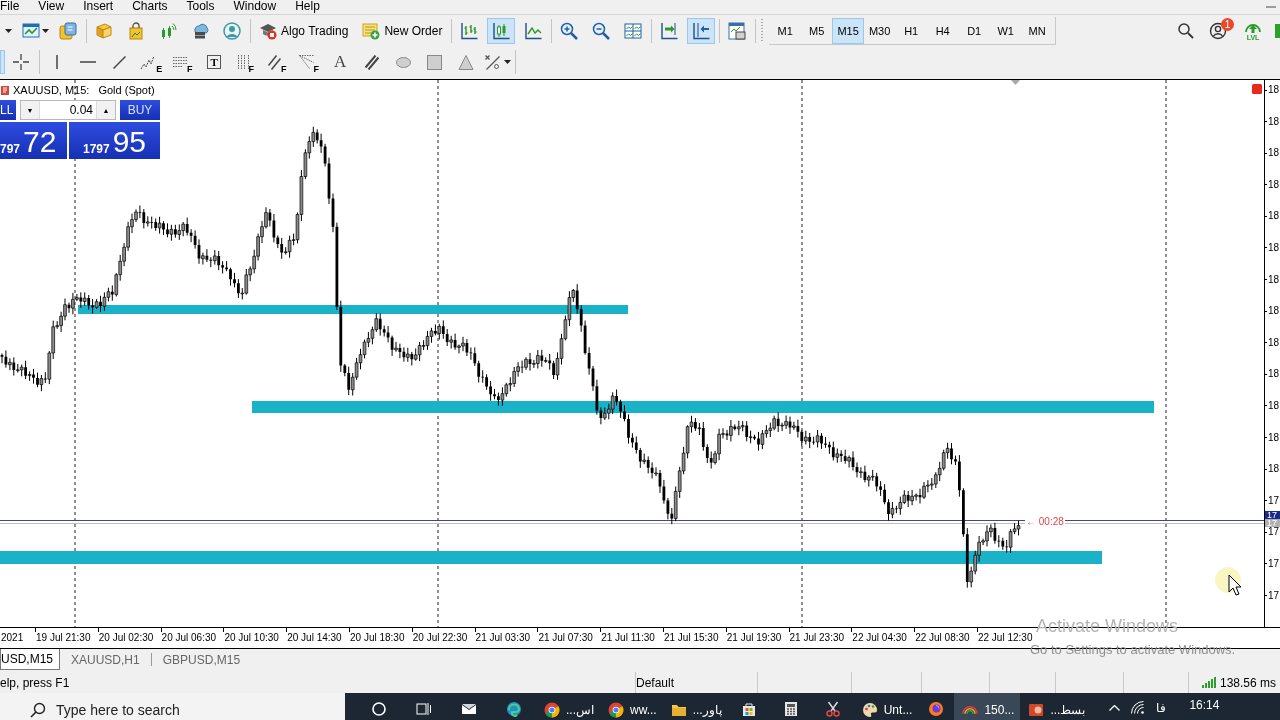  Describe the element at coordinates (911, 30) in the screenshot. I see `timeframe-button: H1` at that location.